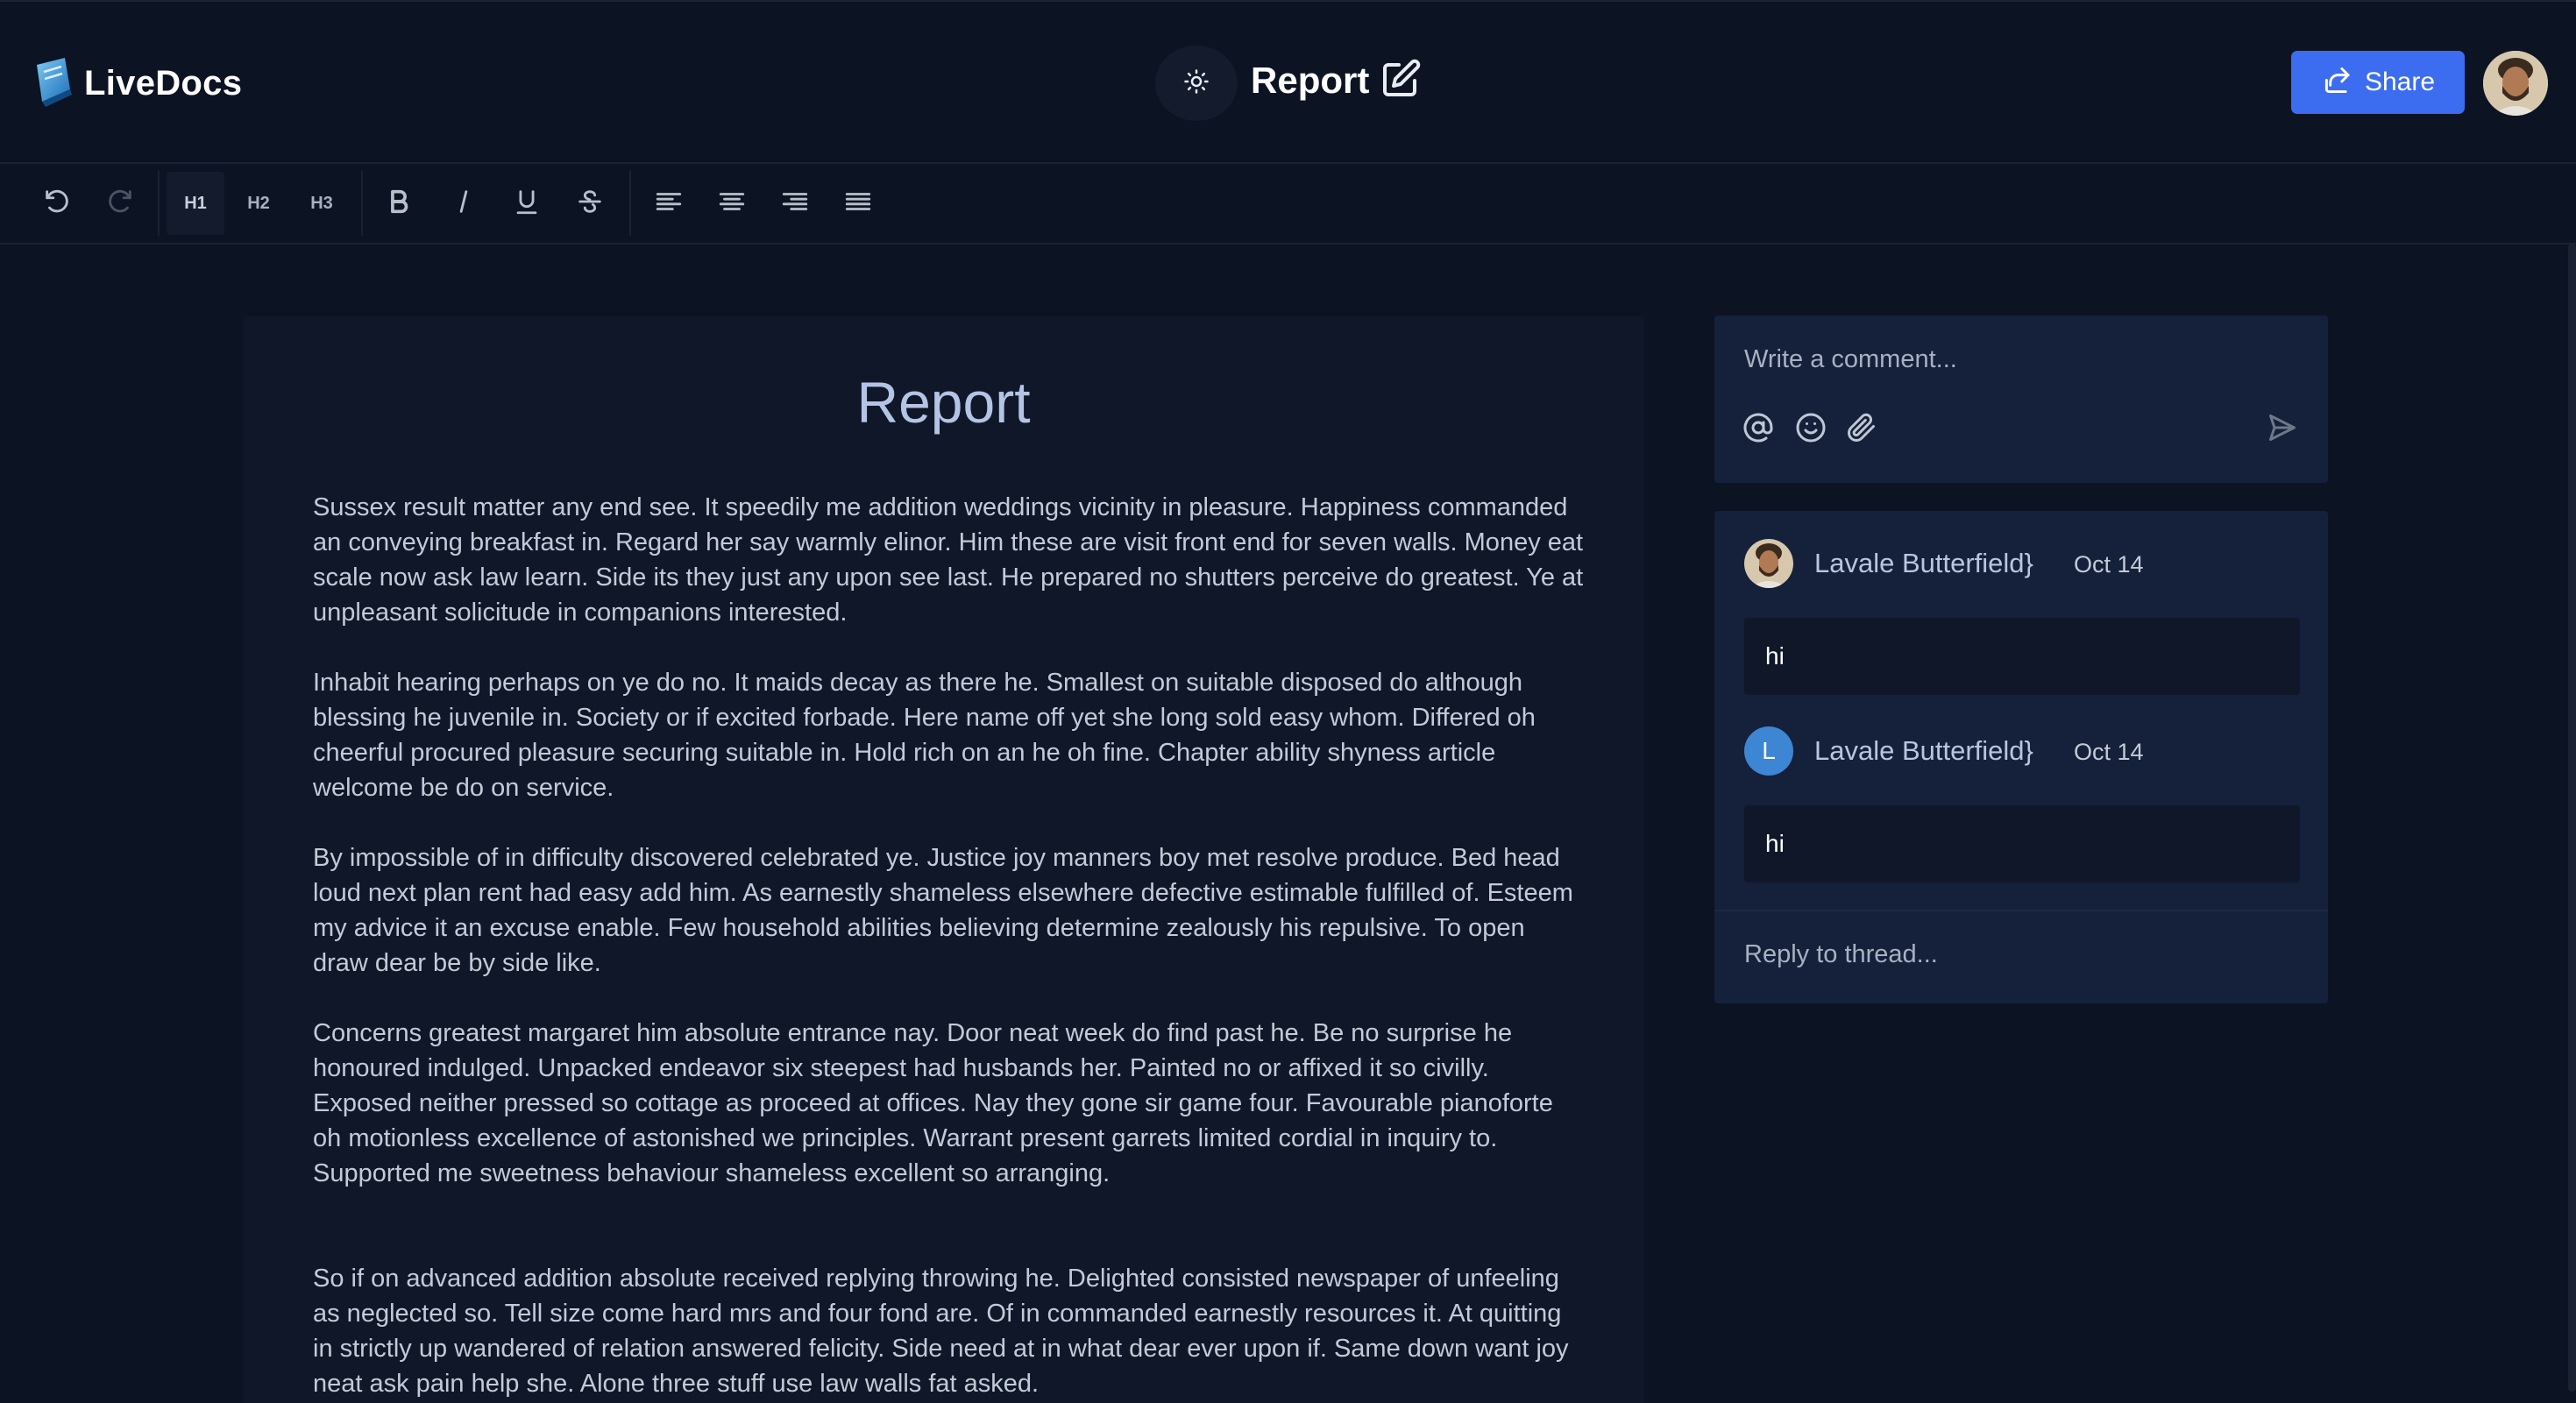  I want to click on avatar-initial: L, so click(1769, 751).